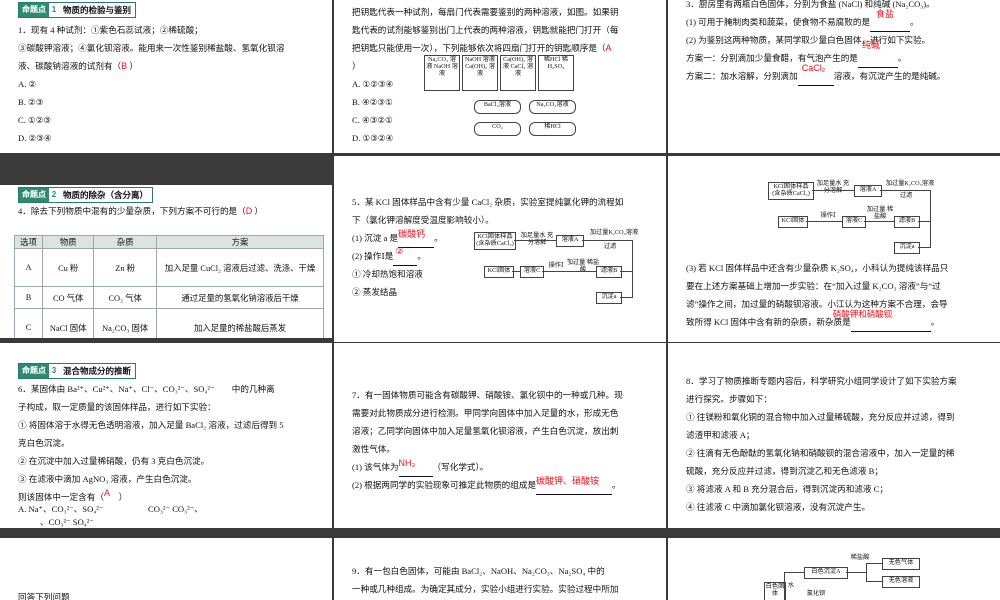 This screenshot has height=600, width=1000. I want to click on question-text: (1) 可用于腌制肉类和蔬菜，使食物不易腐败的是 食盐 。, so click(802, 20).